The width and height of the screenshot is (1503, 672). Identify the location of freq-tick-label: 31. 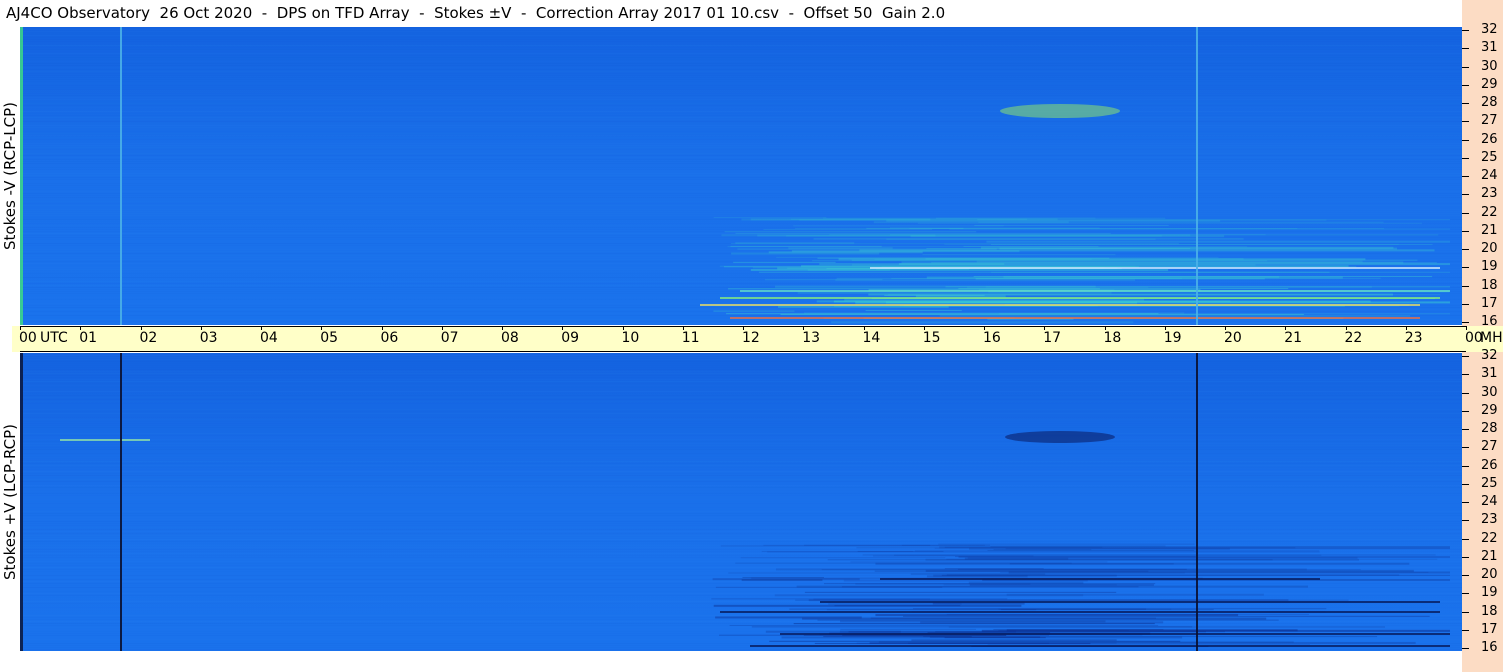
(1489, 48).